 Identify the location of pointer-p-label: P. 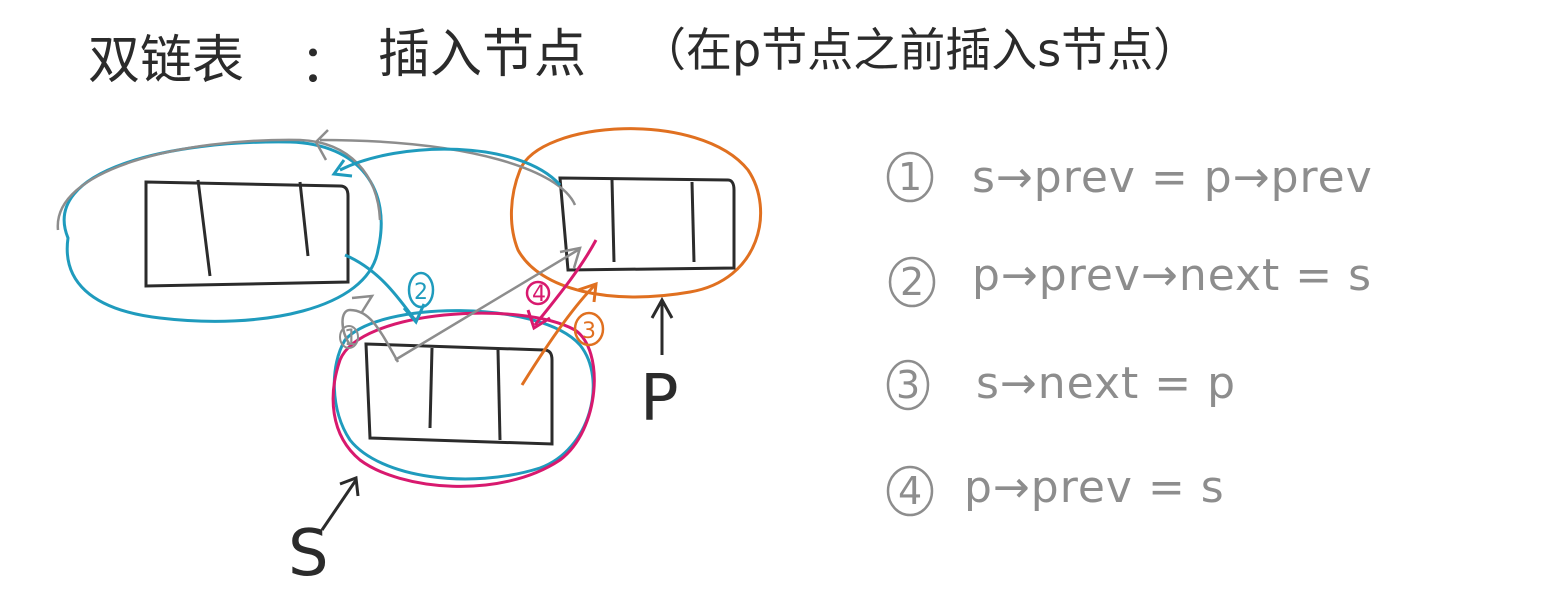
(659, 399).